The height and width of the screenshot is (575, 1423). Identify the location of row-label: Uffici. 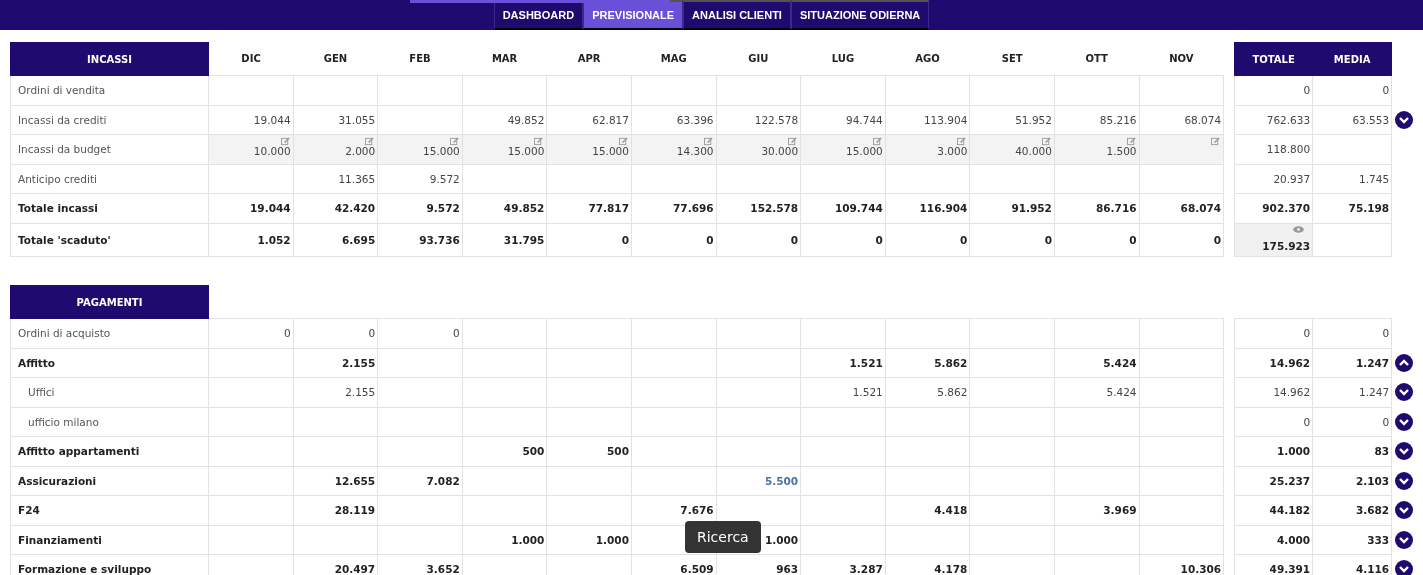
(109, 392).